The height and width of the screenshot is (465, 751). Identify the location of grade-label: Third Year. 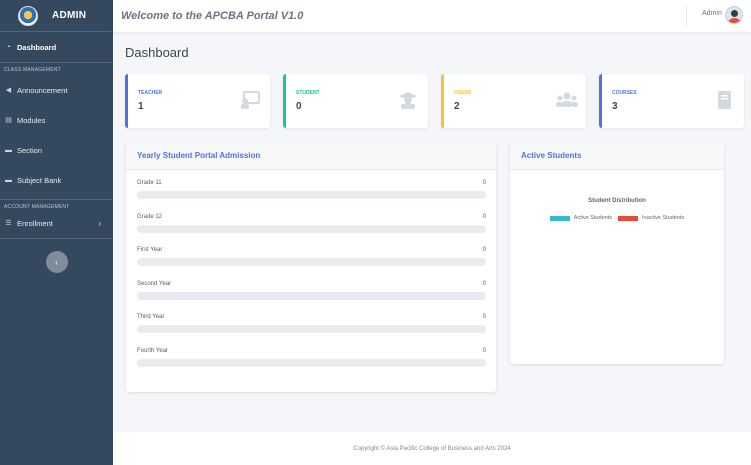
(151, 317).